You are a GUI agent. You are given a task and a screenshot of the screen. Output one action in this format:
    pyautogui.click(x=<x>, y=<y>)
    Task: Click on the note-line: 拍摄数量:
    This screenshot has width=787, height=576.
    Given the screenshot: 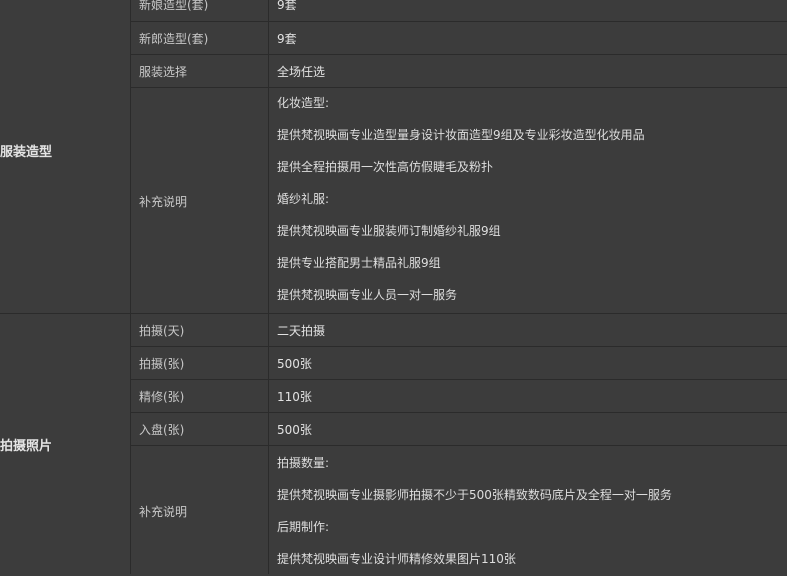 What is the action you would take?
    pyautogui.click(x=303, y=463)
    